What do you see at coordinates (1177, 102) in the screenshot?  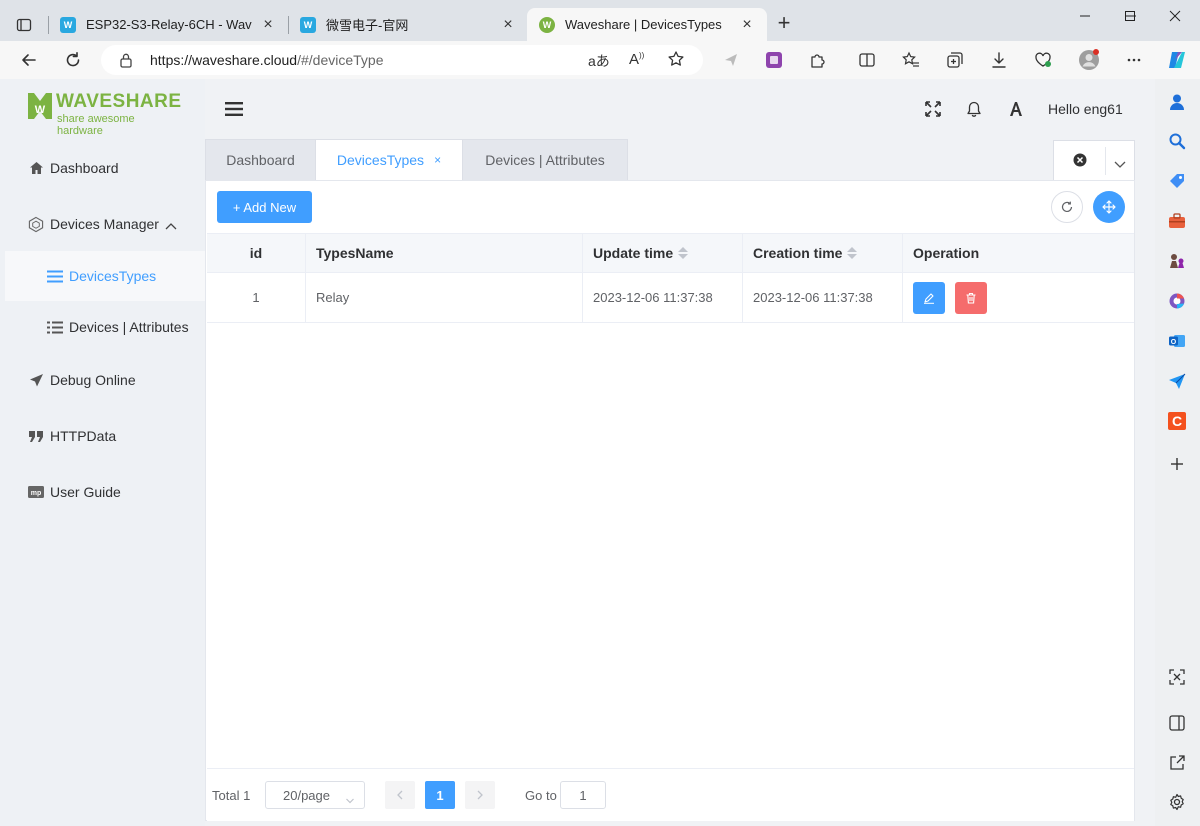 I see `profile-person-icon` at bounding box center [1177, 102].